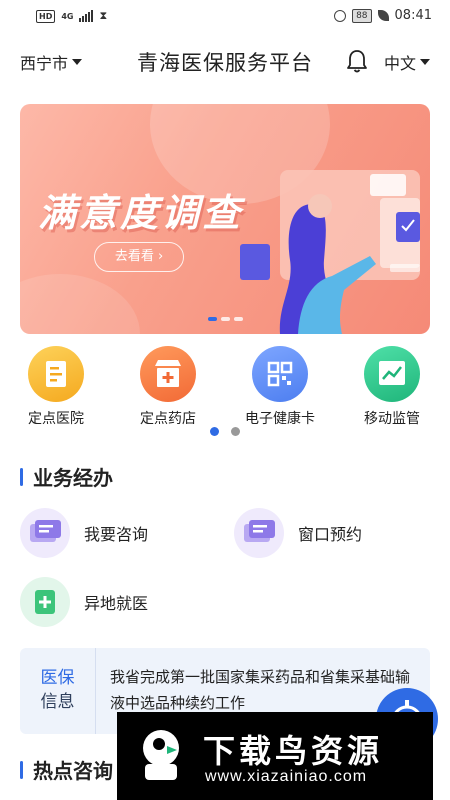 The image size is (450, 800). I want to click on network-label: 4G, so click(67, 16).